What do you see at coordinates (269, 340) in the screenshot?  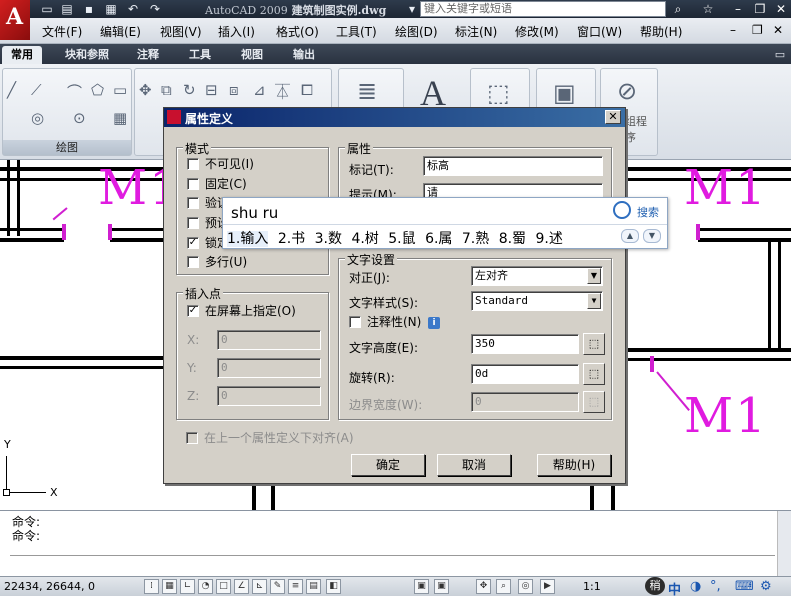 I see `x-field: 0` at bounding box center [269, 340].